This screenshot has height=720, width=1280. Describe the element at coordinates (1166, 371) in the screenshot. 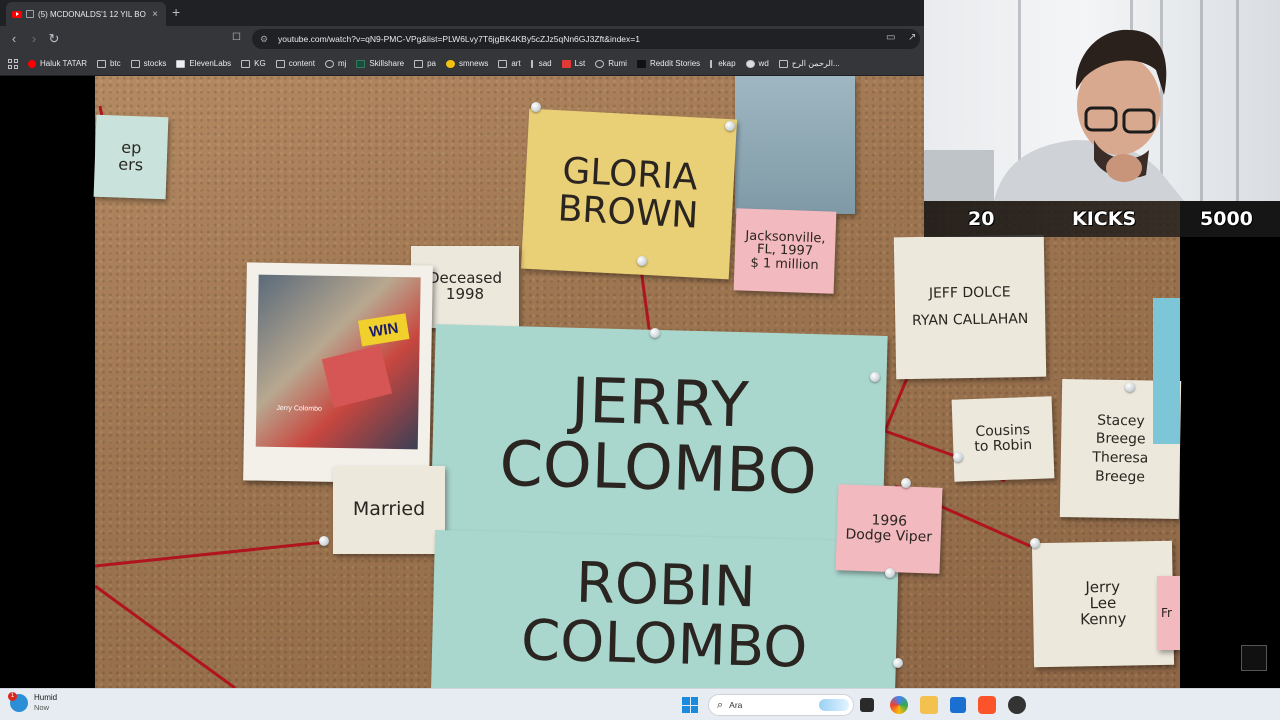

I see `photo-edge-partial` at that location.